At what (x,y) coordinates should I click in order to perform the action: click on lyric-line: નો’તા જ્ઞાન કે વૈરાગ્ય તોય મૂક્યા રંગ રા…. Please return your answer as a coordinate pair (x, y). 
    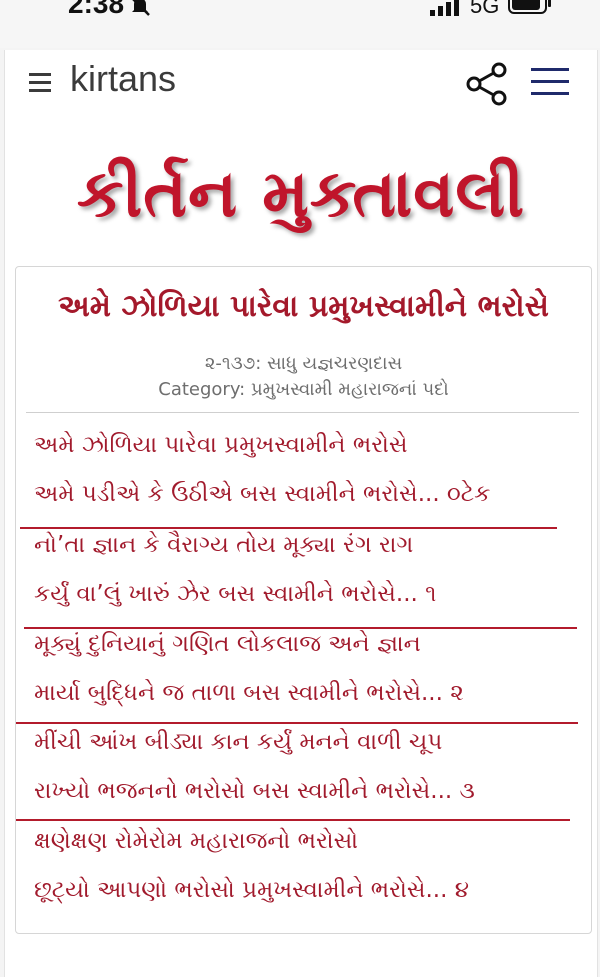
    Looking at the image, I should click on (224, 545).